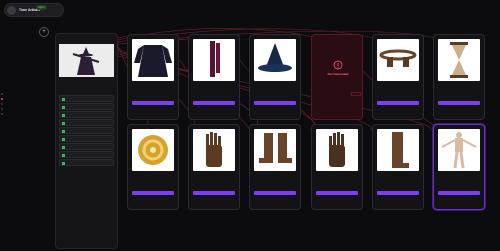 This screenshot has width=500, height=251. I want to click on reference-image, so click(86, 60).